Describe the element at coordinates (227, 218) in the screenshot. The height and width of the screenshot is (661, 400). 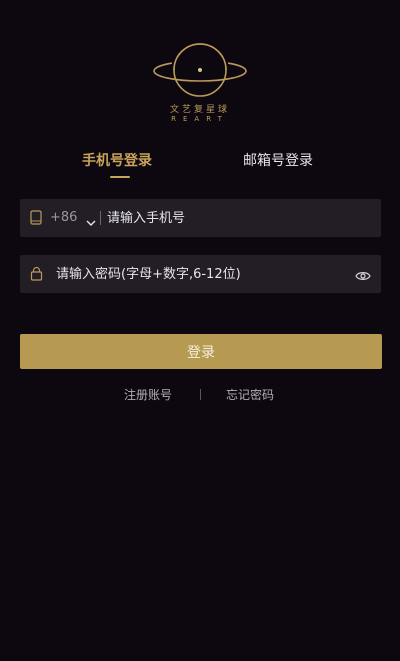
I see `phone-input` at that location.